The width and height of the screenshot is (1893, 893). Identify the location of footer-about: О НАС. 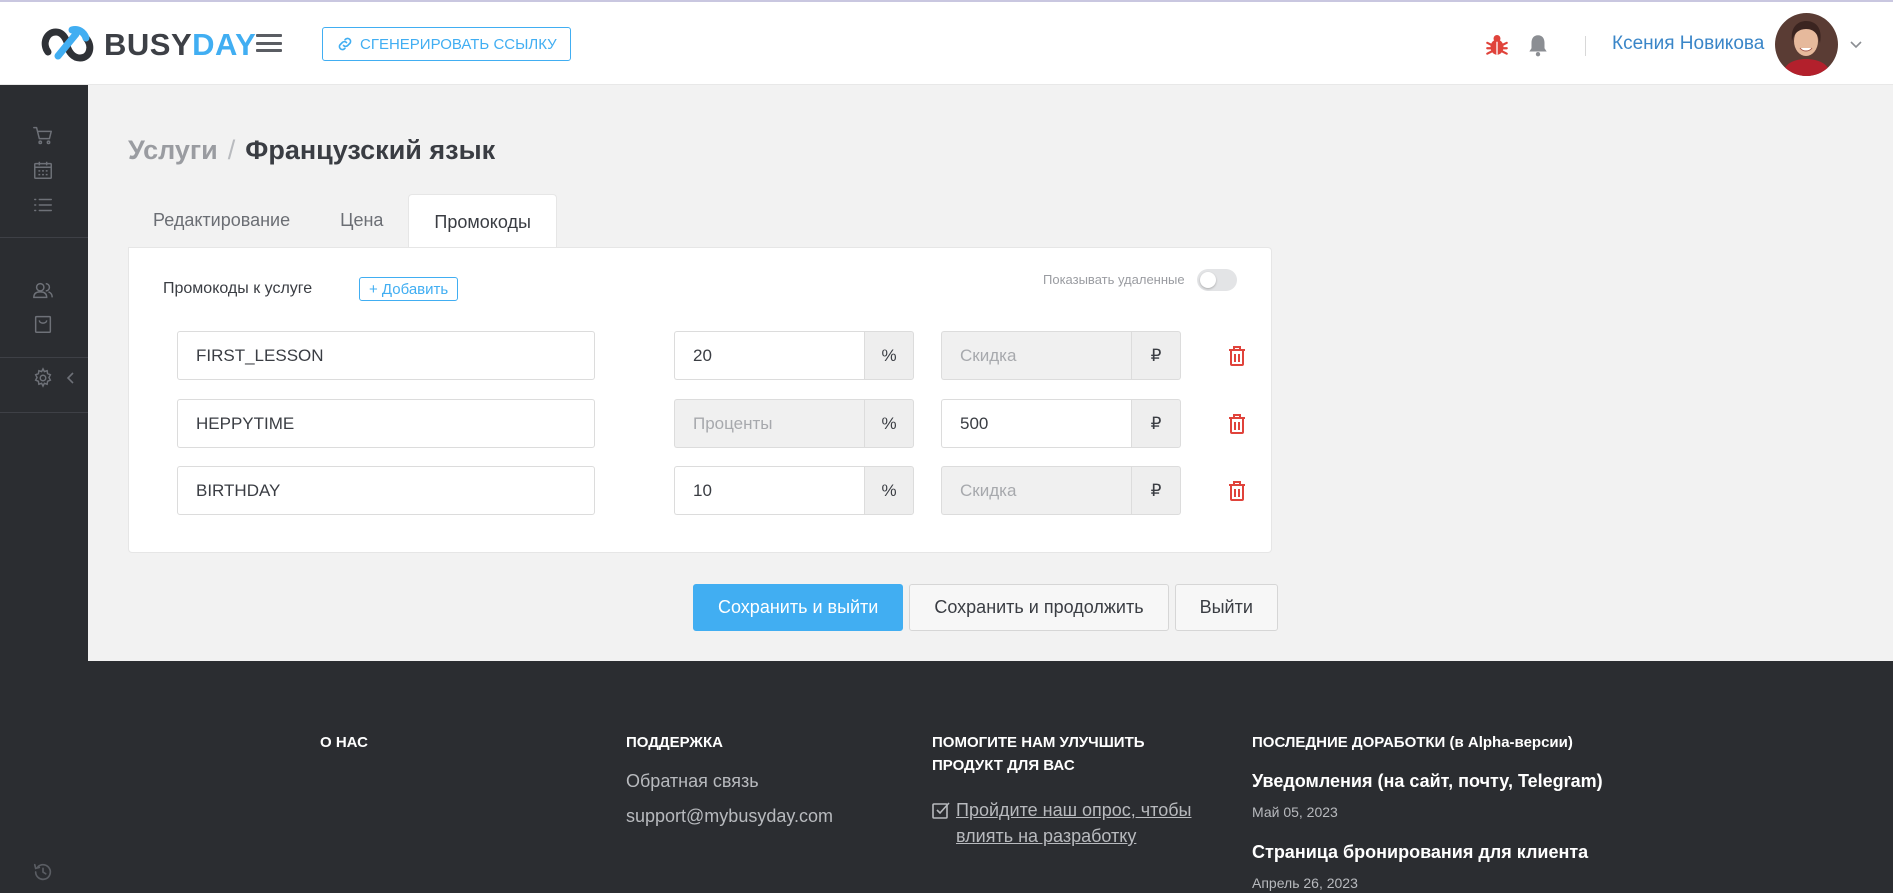
(344, 742).